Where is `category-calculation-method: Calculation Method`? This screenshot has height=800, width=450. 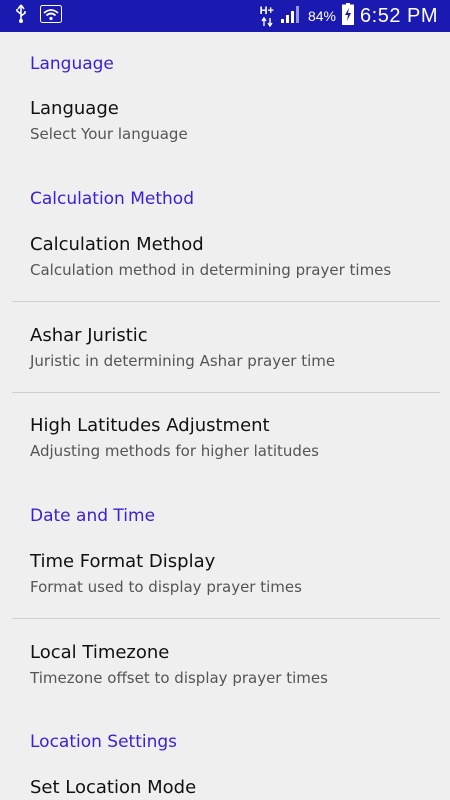 category-calculation-method: Calculation Method is located at coordinates (112, 199).